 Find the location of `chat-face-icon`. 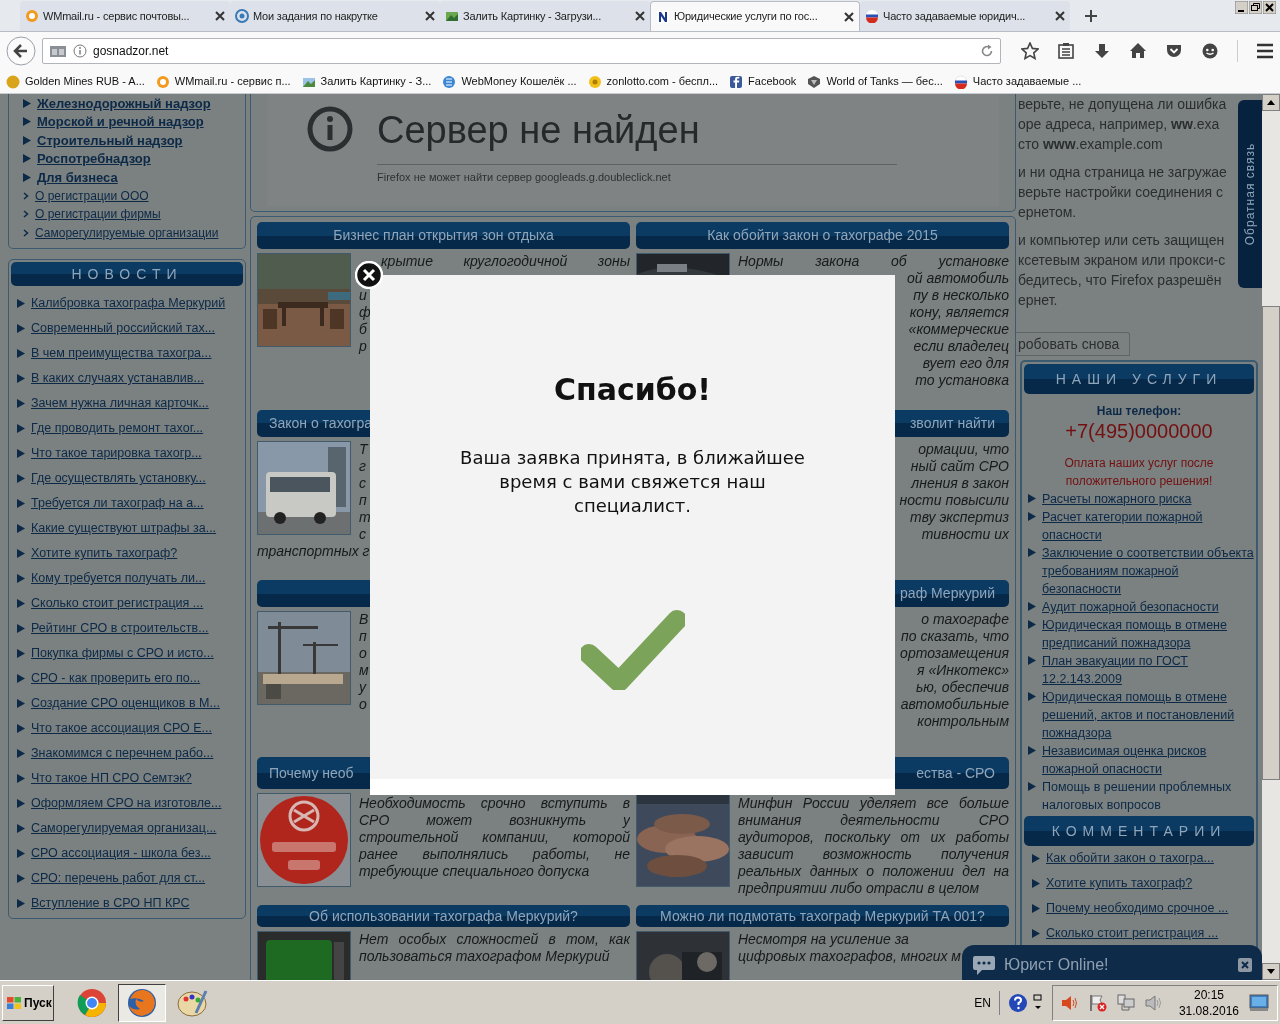

chat-face-icon is located at coordinates (1210, 51).